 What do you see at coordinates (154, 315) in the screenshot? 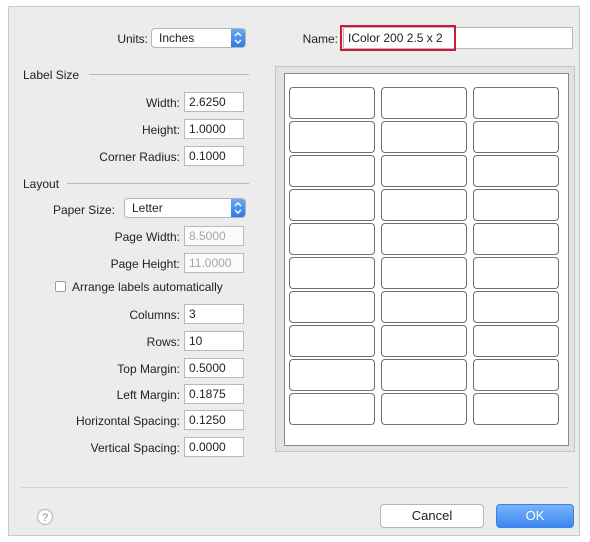
I see `columns-label: Columns:` at bounding box center [154, 315].